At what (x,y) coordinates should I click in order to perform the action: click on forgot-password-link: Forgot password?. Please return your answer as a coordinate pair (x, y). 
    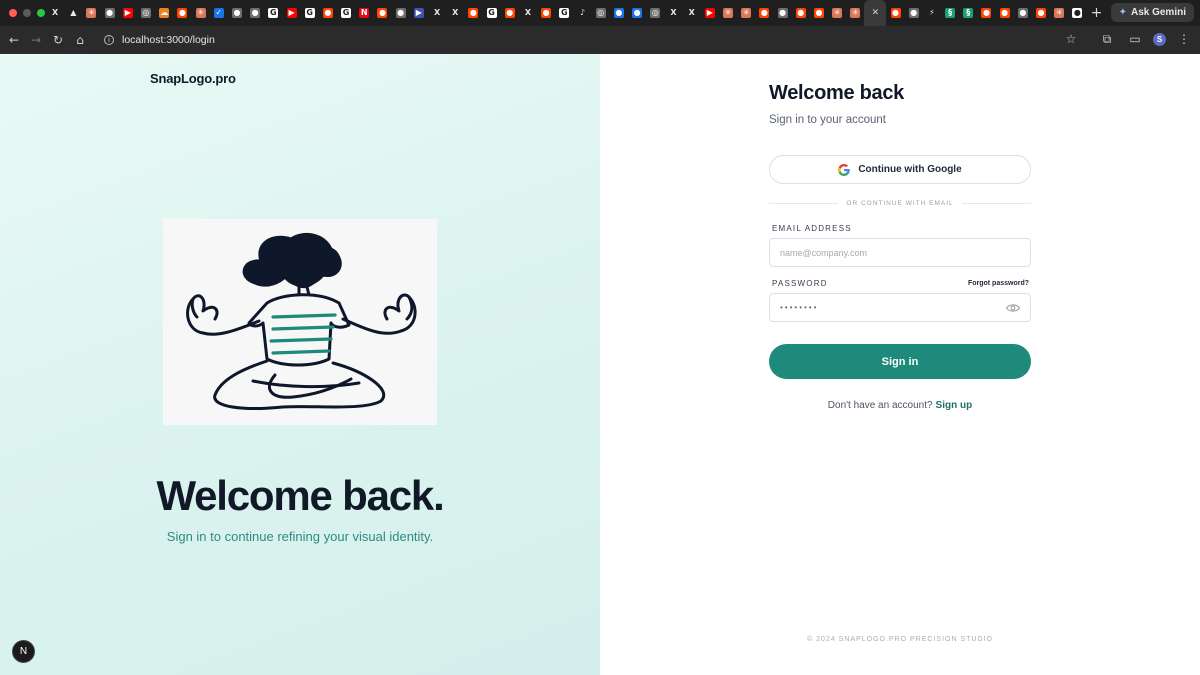
    Looking at the image, I should click on (998, 283).